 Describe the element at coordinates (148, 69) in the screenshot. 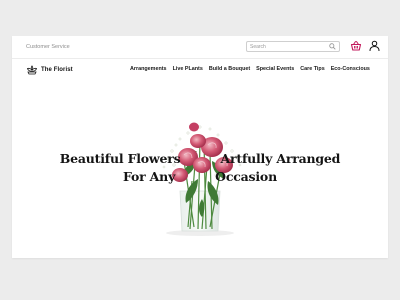

I see `nav-item-arrangements: Arrangements` at that location.